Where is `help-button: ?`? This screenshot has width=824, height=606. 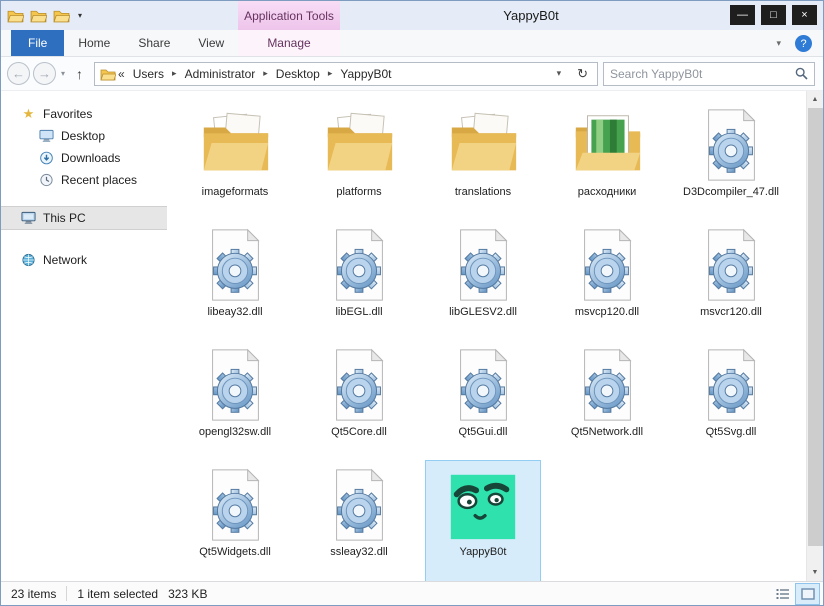 help-button: ? is located at coordinates (803, 43).